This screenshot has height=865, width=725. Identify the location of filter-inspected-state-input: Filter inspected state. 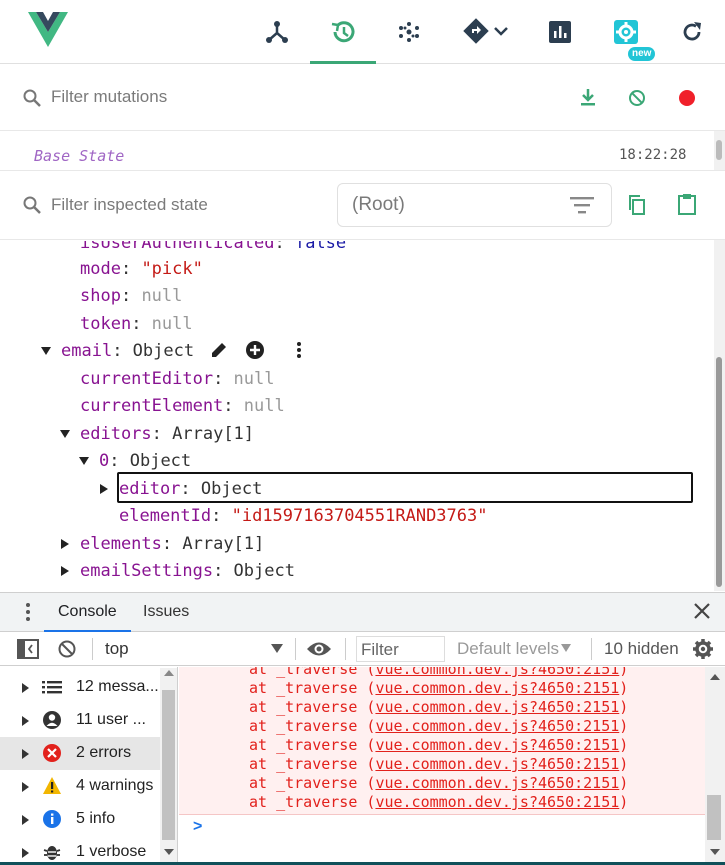
(129, 205).